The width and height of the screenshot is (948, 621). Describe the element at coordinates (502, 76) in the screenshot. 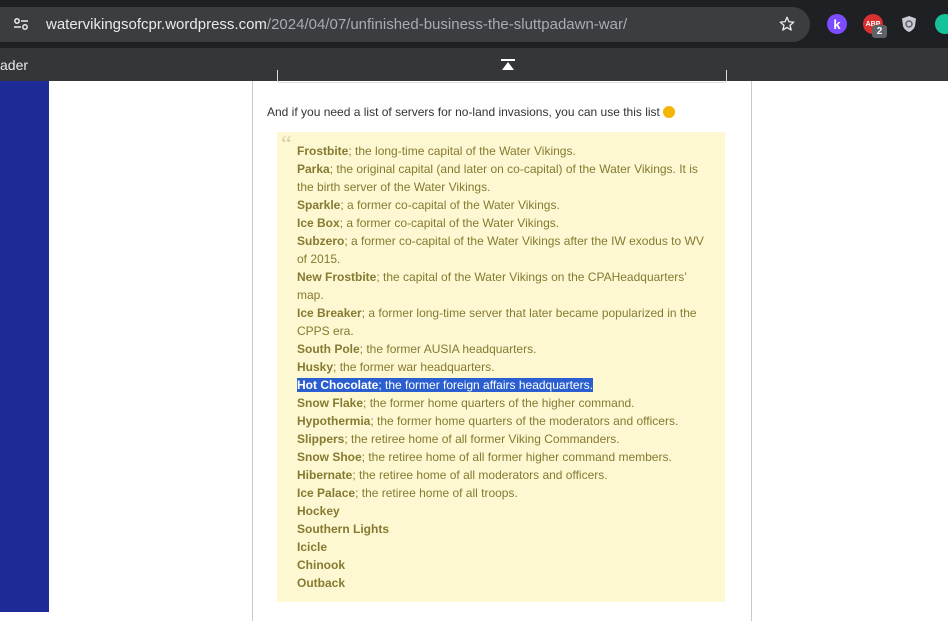

I see `previous-block-edge` at that location.